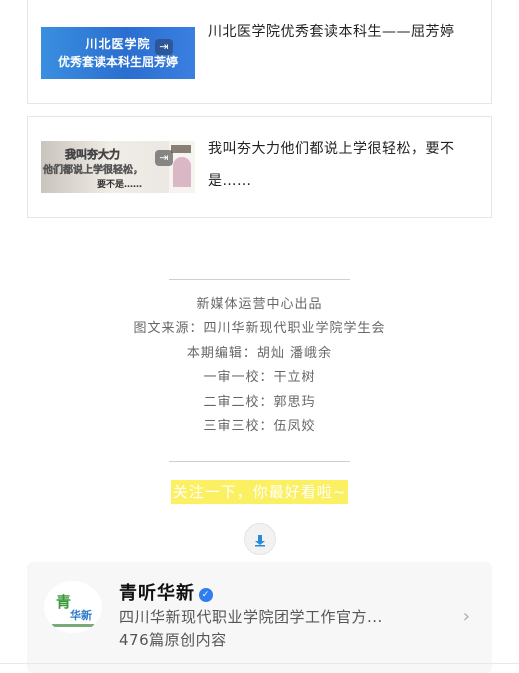 The height and width of the screenshot is (673, 519). Describe the element at coordinates (338, 32) in the screenshot. I see `article-title: 川北医学院优秀套读本科生——屈芳婷` at that location.